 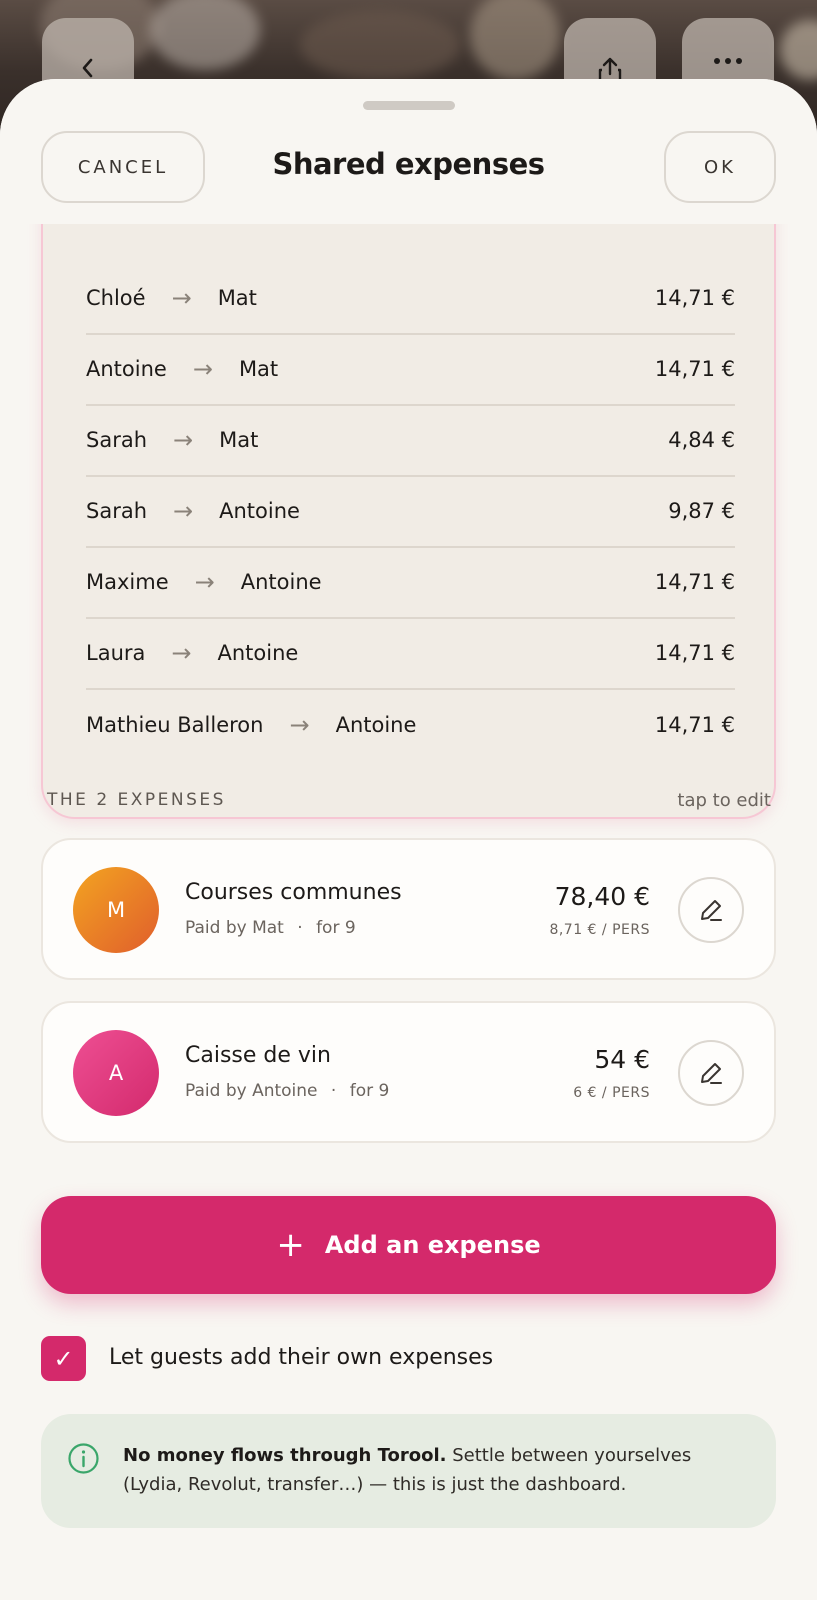 What do you see at coordinates (410, 370) in the screenshot?
I see `transfer-row: Antoine → Mat 14,71 €` at bounding box center [410, 370].